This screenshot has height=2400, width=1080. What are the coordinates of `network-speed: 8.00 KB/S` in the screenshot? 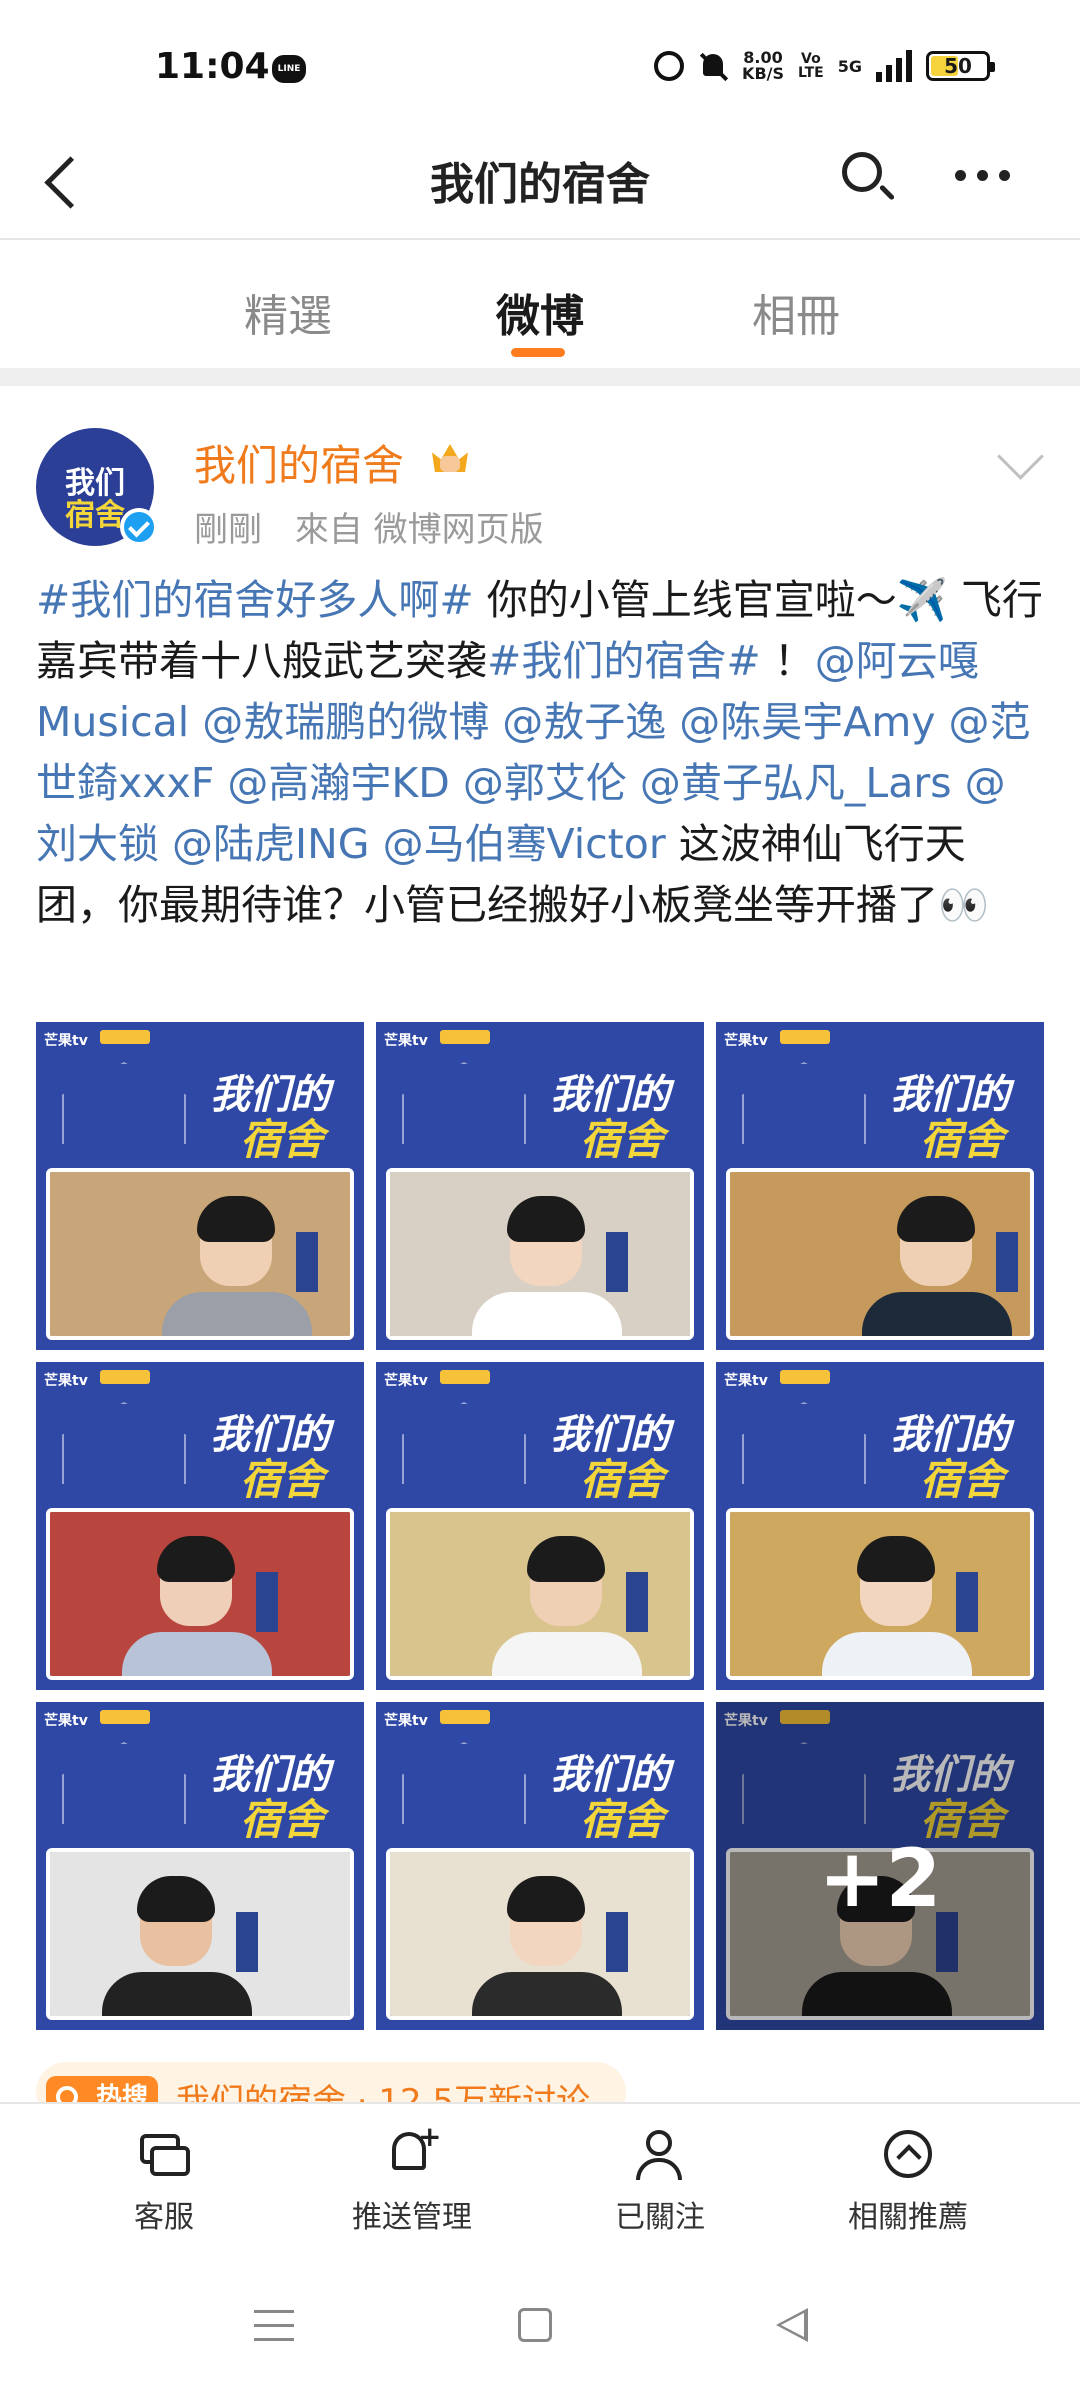 It's located at (763, 66).